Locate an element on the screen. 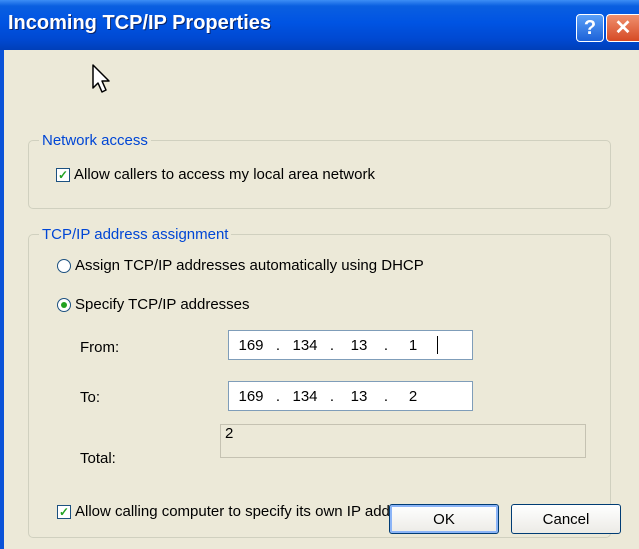  to-ip-octet-3: 13 is located at coordinates (359, 396).